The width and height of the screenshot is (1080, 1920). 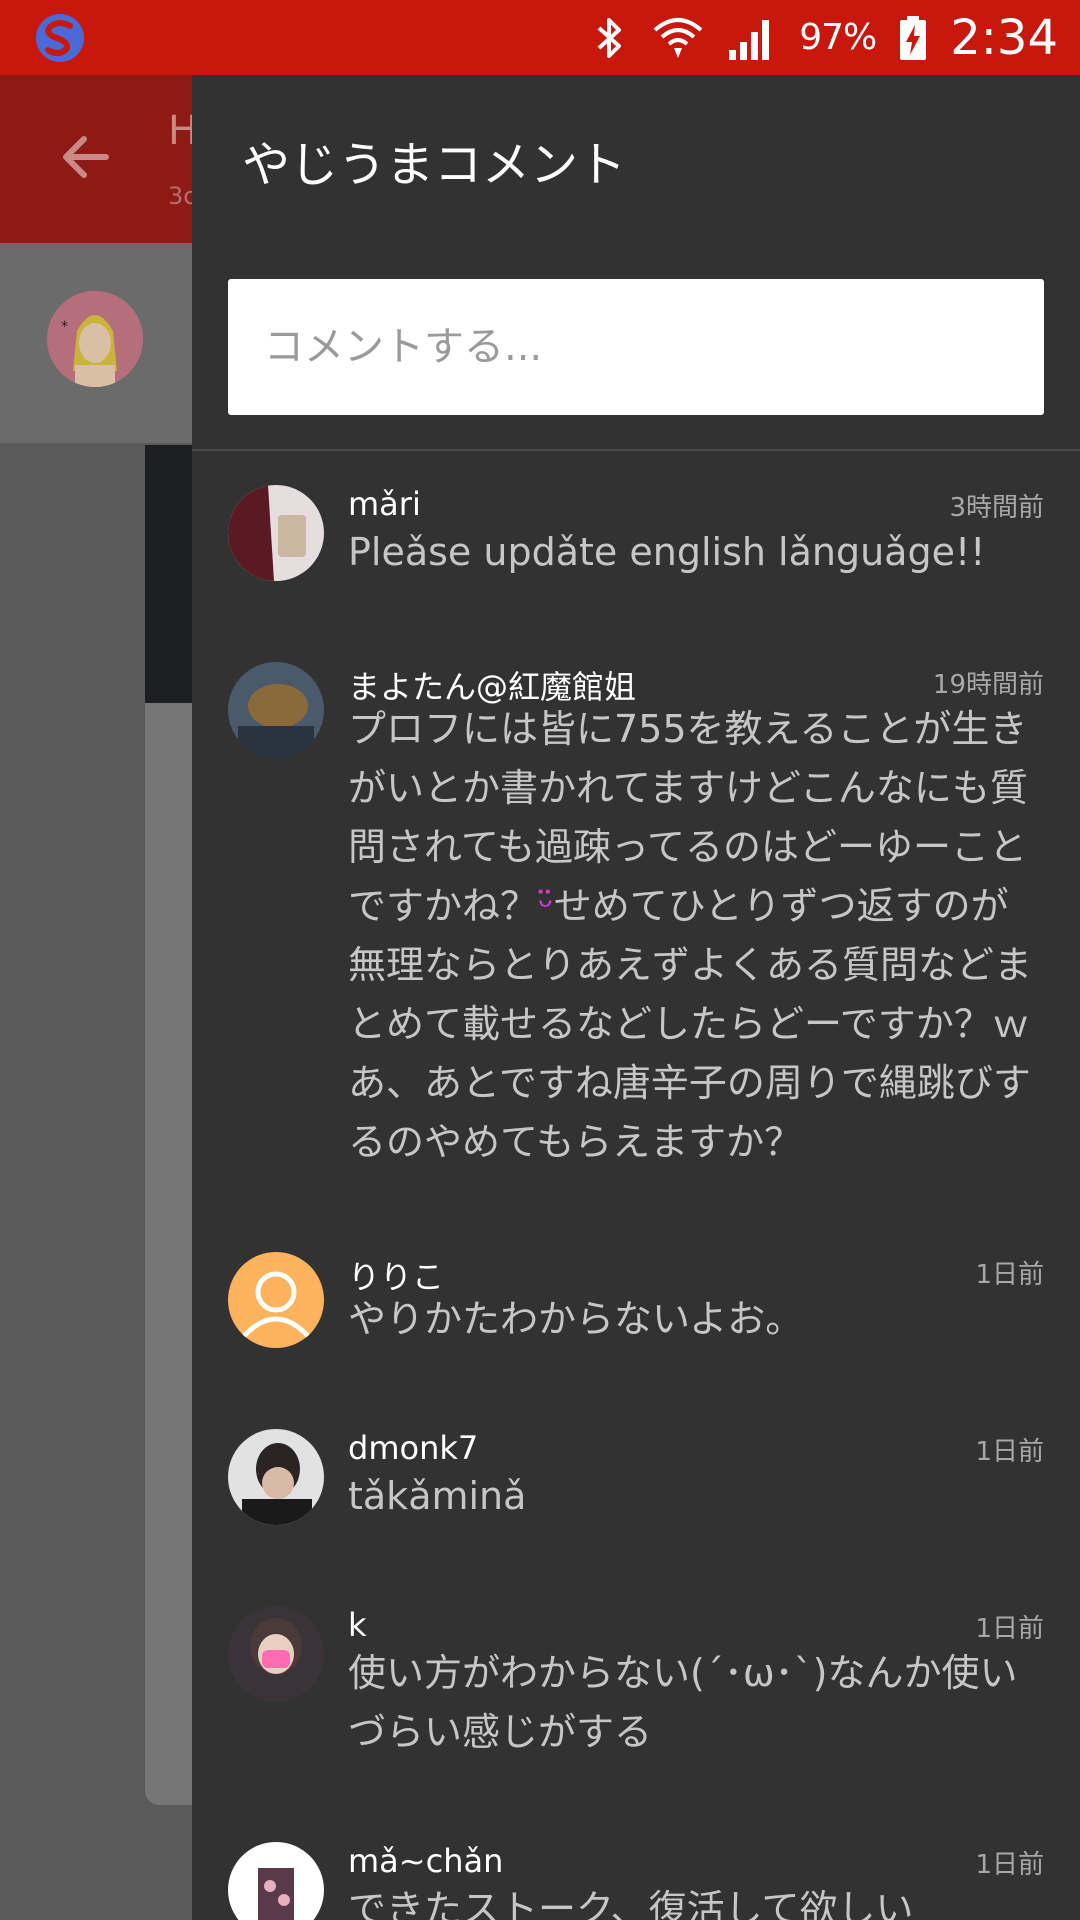 I want to click on comment-text: tǎkǎminǎ, so click(x=437, y=1496).